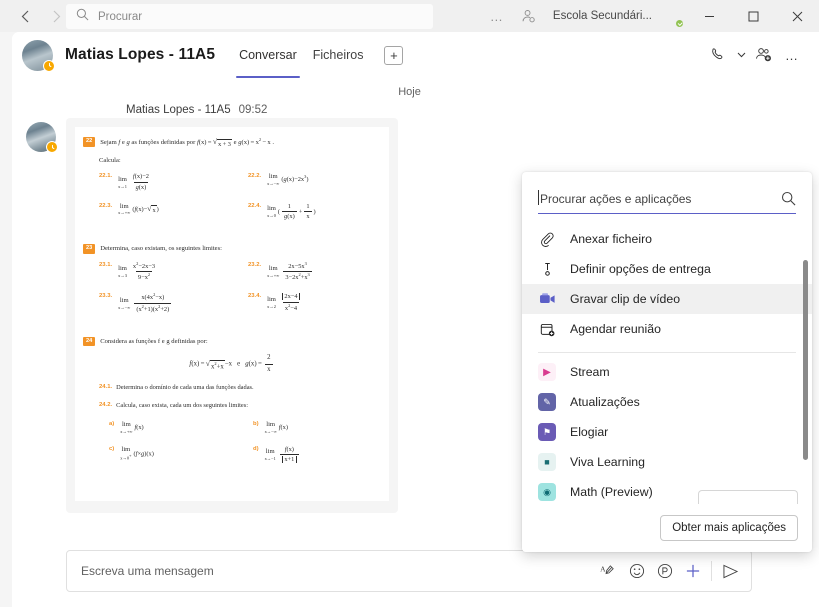 The image size is (819, 607). Describe the element at coordinates (667, 352) in the screenshot. I see `panel-divider` at that location.